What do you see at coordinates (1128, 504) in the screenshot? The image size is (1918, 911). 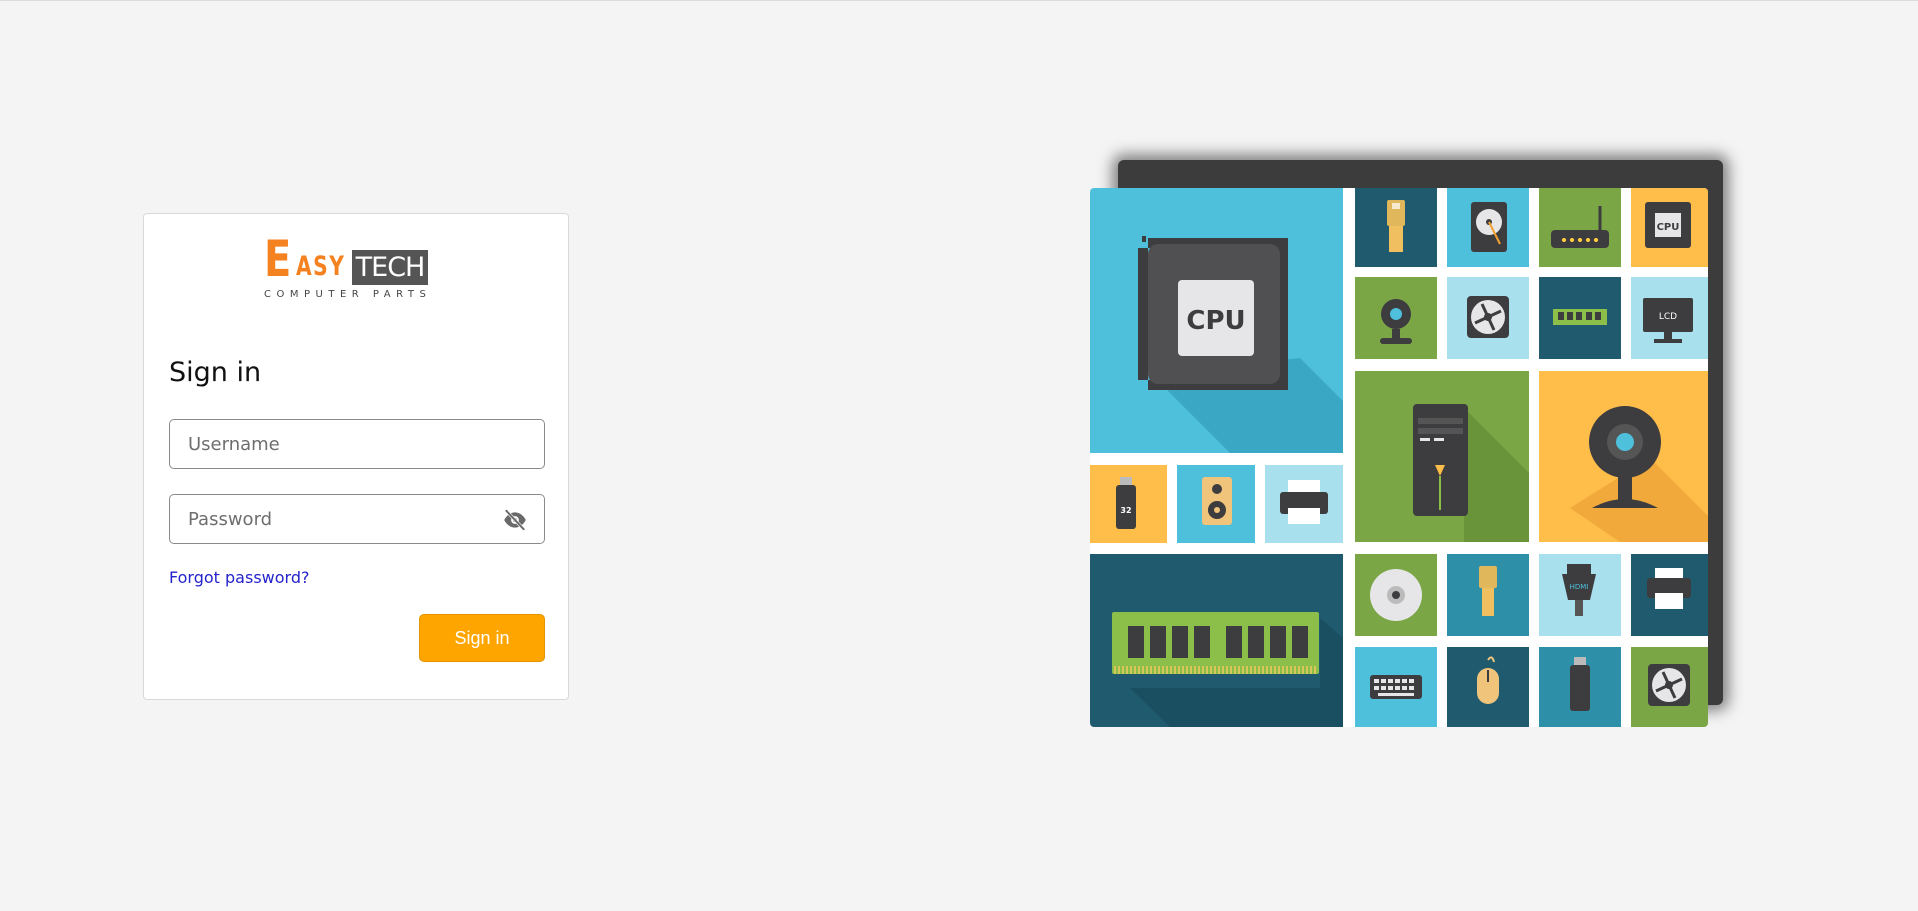 I see `usb-drive-tile: 32` at bounding box center [1128, 504].